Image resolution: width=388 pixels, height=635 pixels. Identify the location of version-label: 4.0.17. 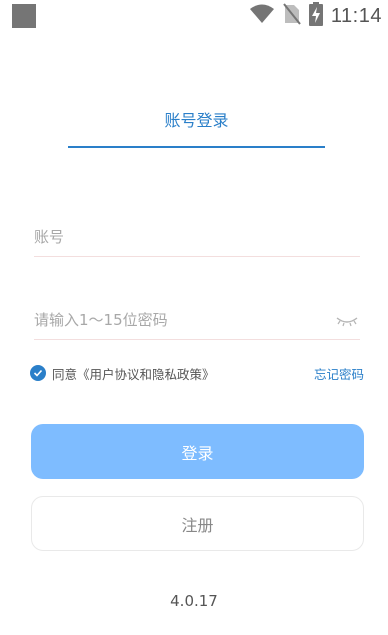
(194, 601).